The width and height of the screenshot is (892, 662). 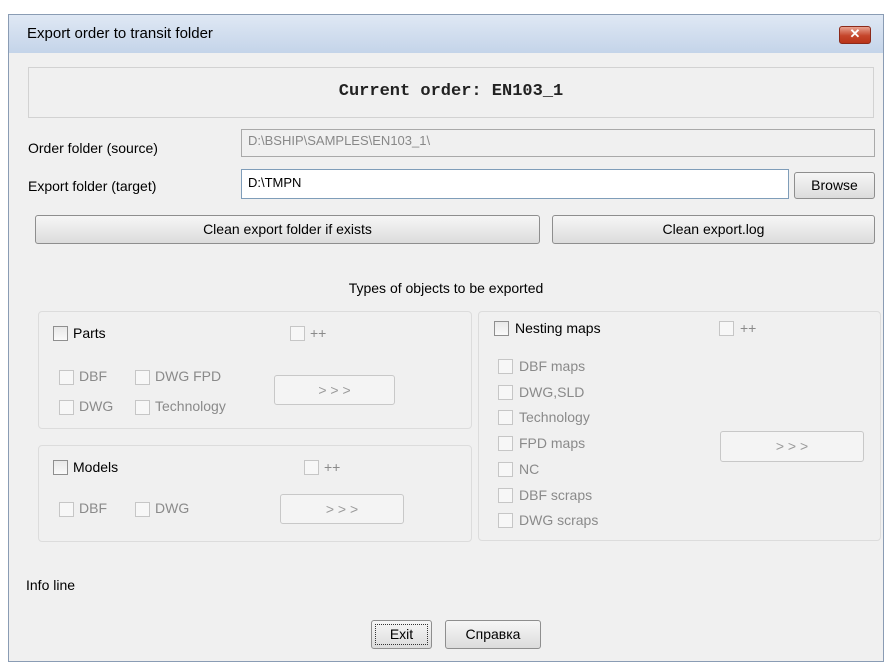 I want to click on export-folder-input: D:\TMPN, so click(x=515, y=184).